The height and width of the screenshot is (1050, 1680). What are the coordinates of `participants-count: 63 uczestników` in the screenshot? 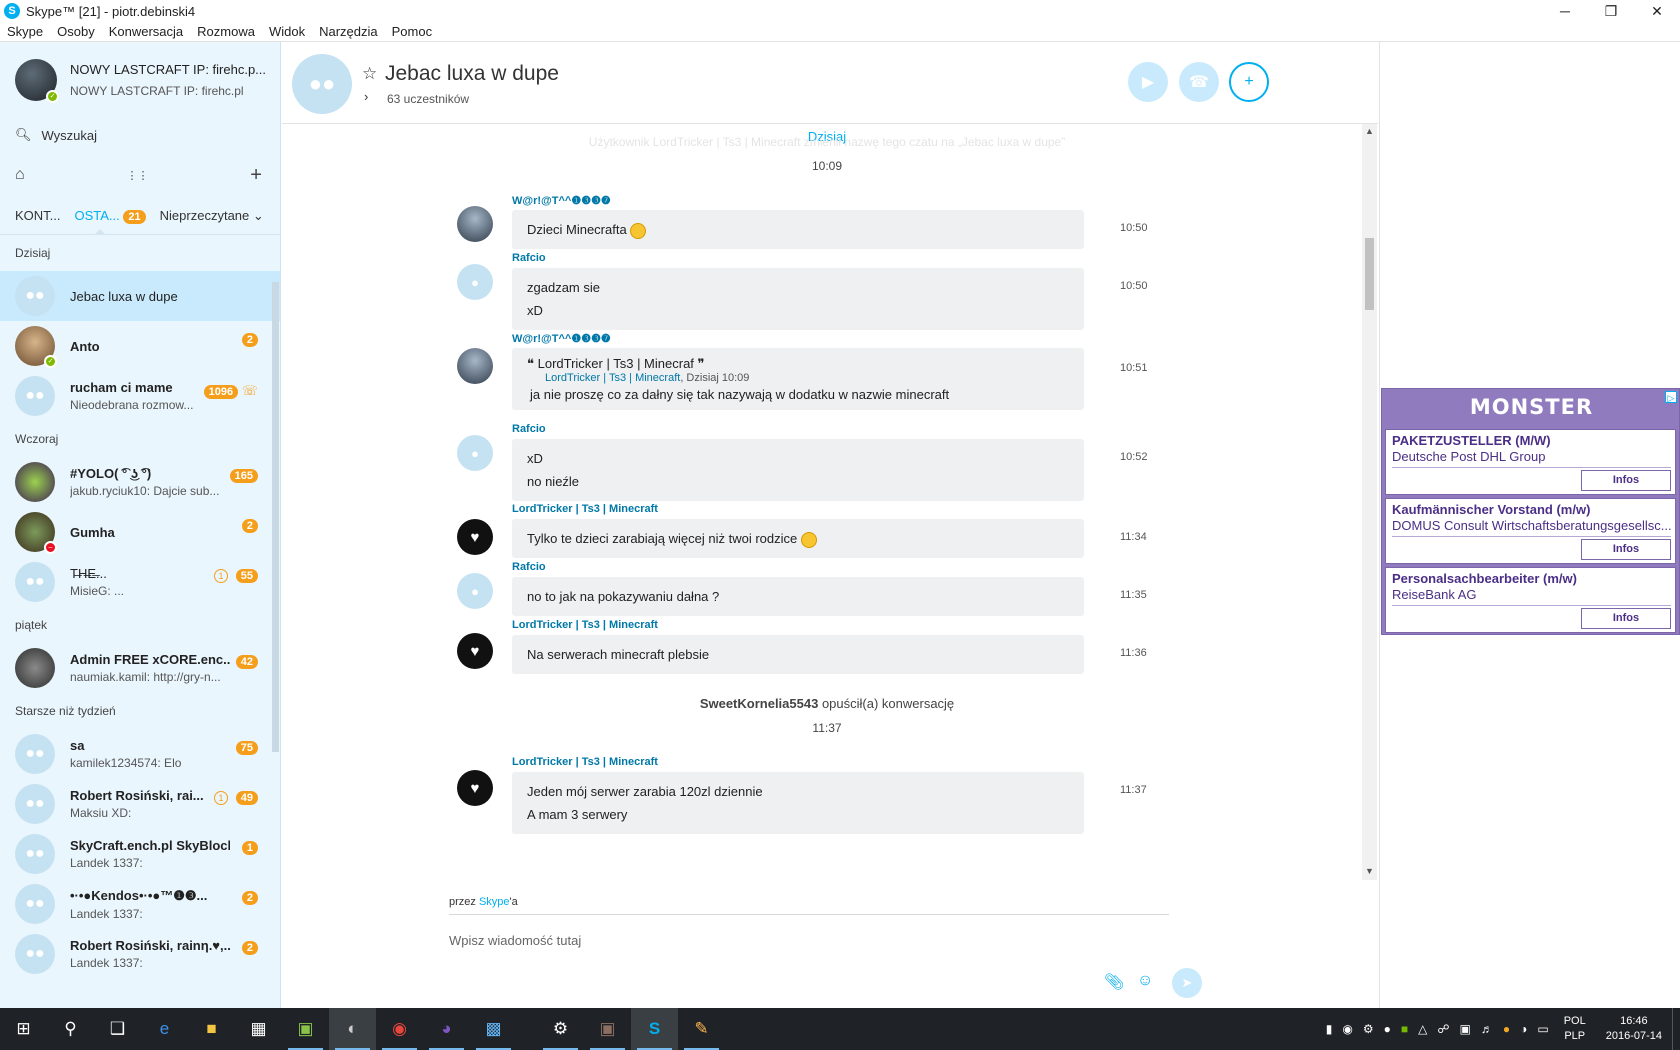 It's located at (428, 99).